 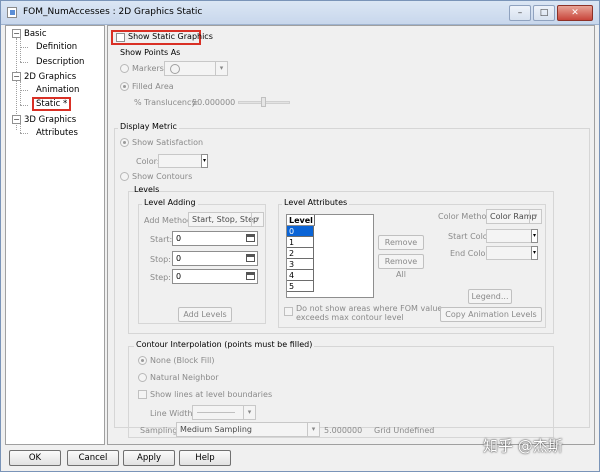 What do you see at coordinates (288, 311) in the screenshot?
I see `do-not-show-areas-checkbox` at bounding box center [288, 311].